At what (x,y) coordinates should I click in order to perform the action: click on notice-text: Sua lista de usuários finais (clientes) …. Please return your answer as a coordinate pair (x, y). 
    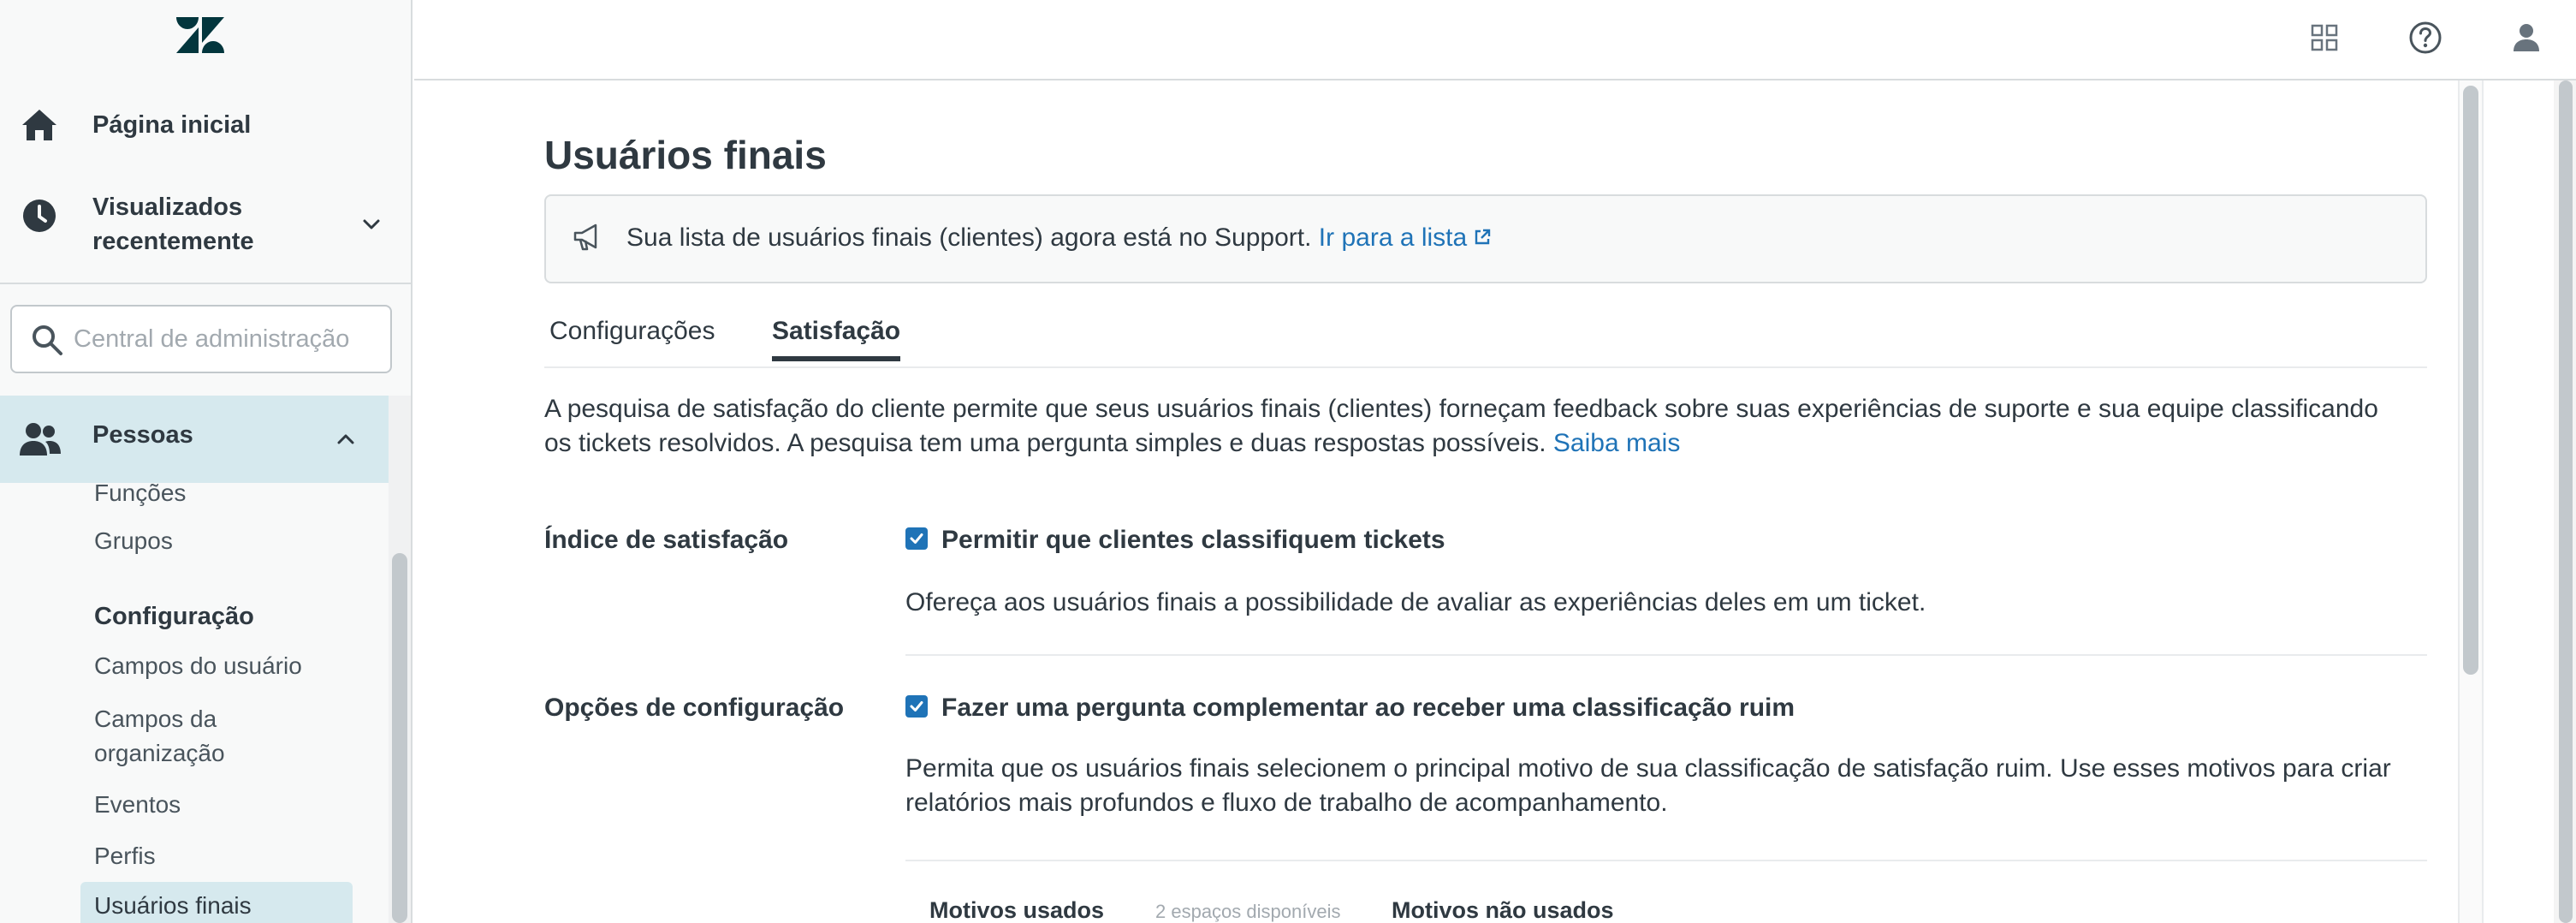
    Looking at the image, I should click on (1059, 238).